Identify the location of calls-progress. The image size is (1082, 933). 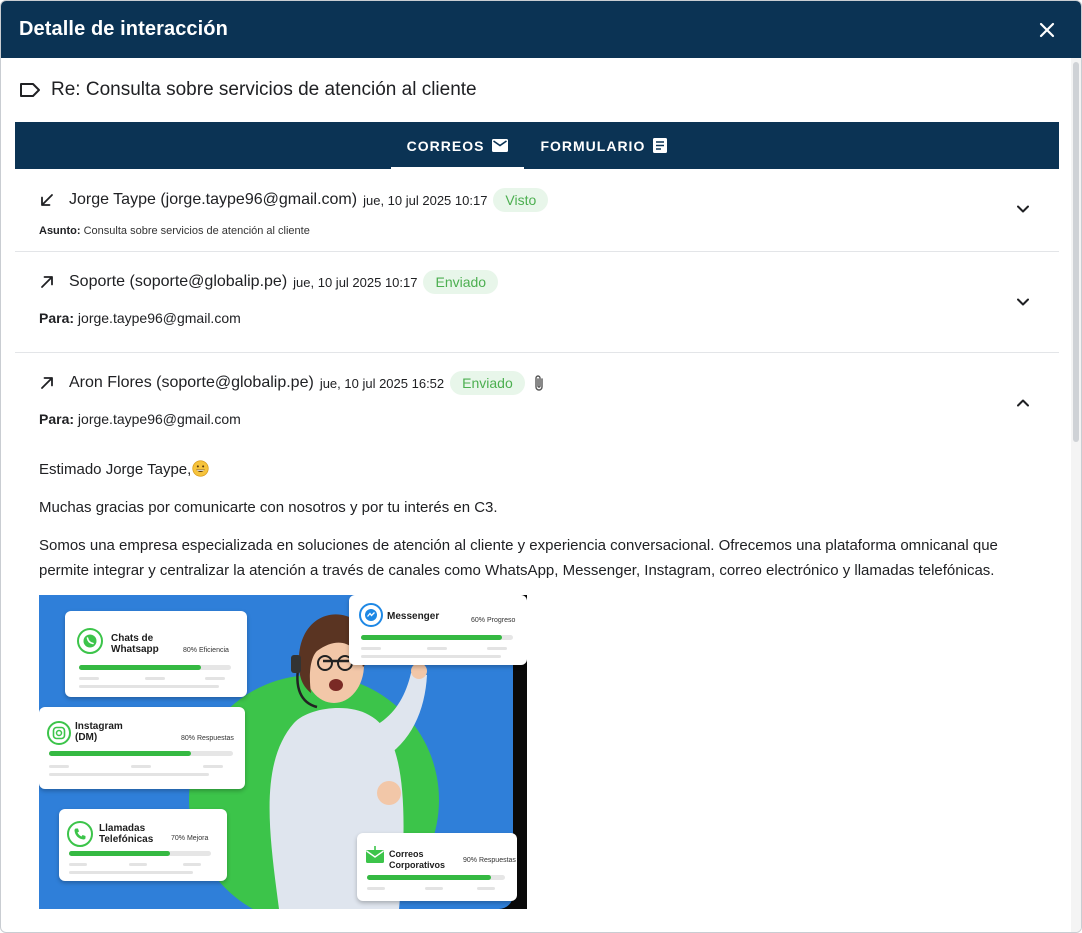
(140, 853).